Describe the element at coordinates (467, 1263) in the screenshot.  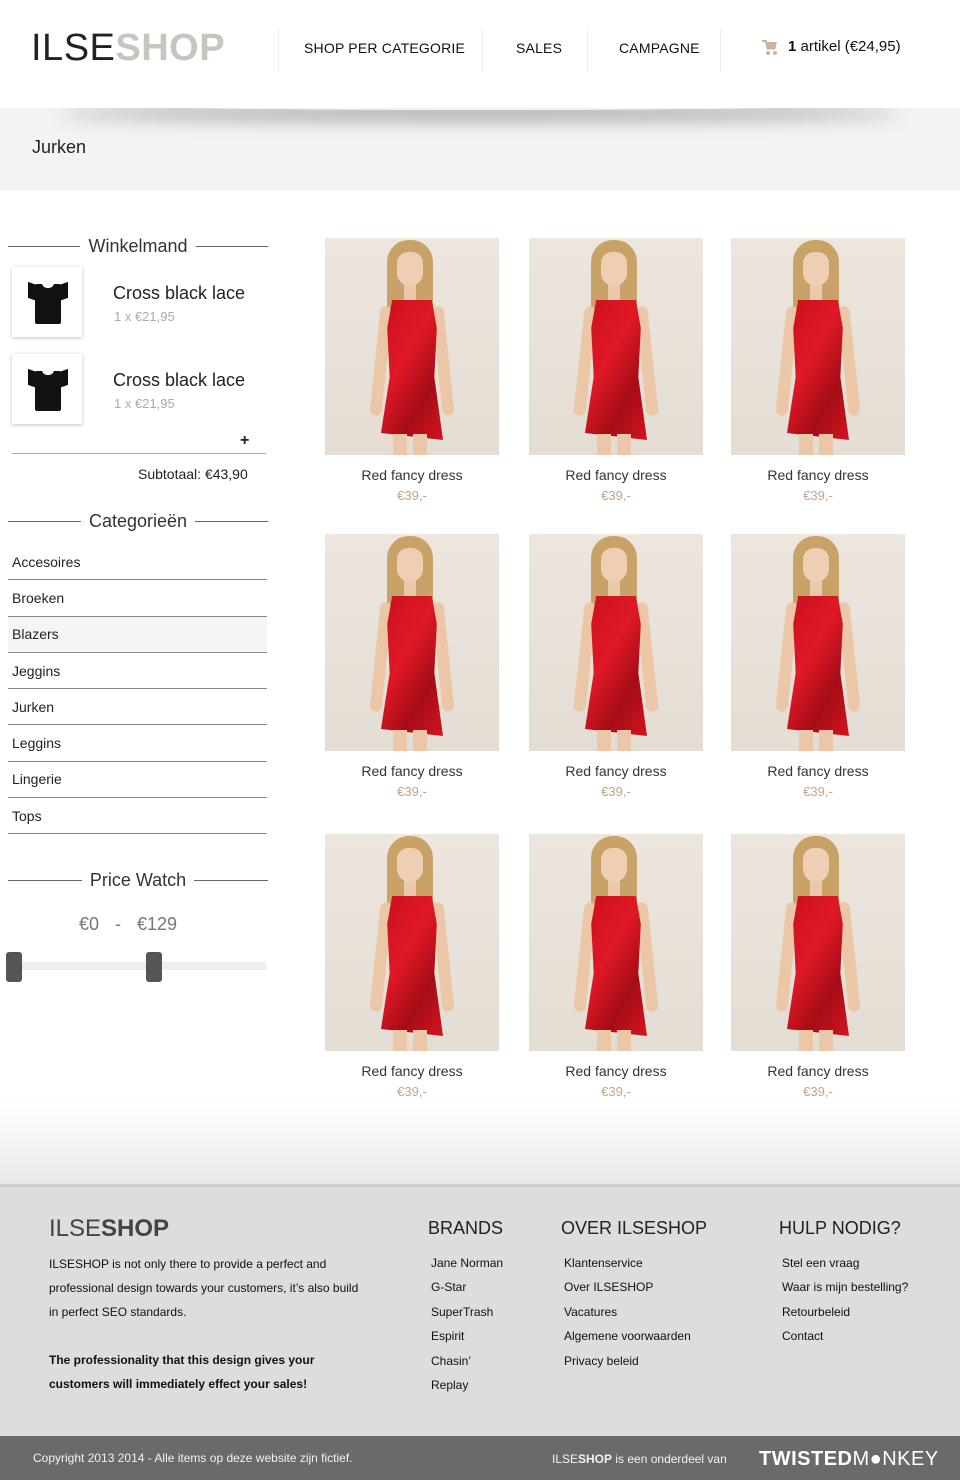
I see `footer-link: Jane Norman` at that location.